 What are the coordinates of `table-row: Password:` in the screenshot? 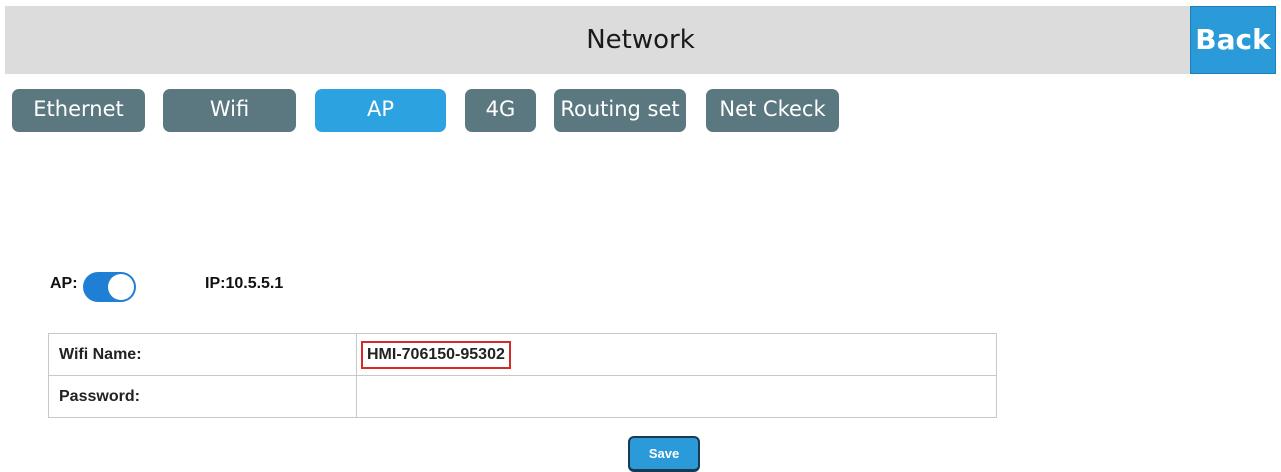 It's located at (522, 396).